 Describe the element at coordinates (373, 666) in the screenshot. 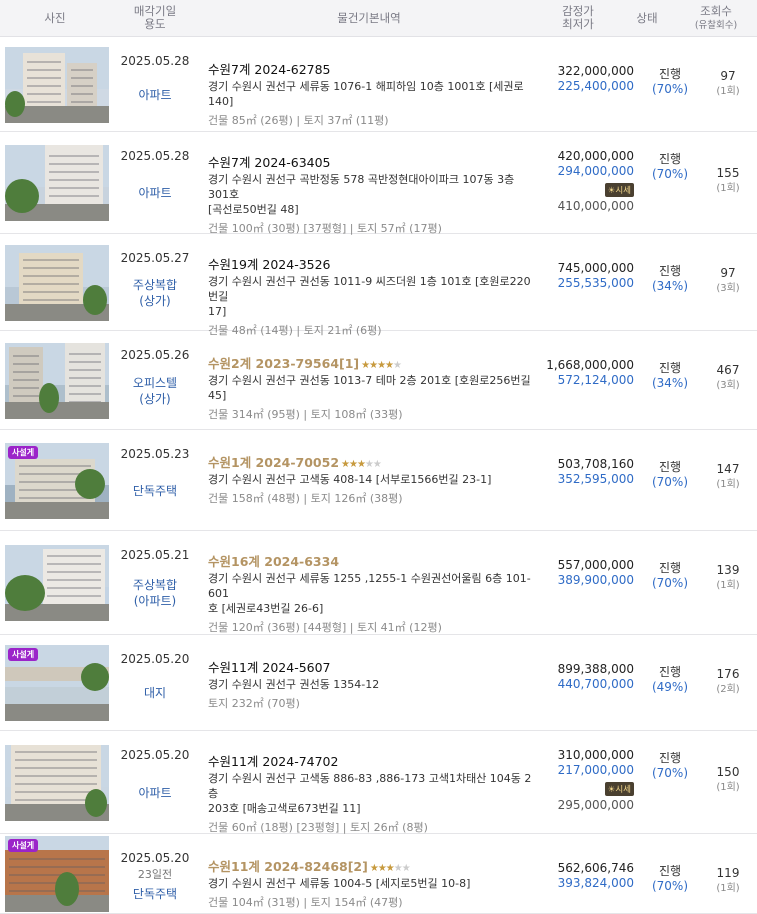

I see `case-number-link: 수원11계 2024-5607` at that location.